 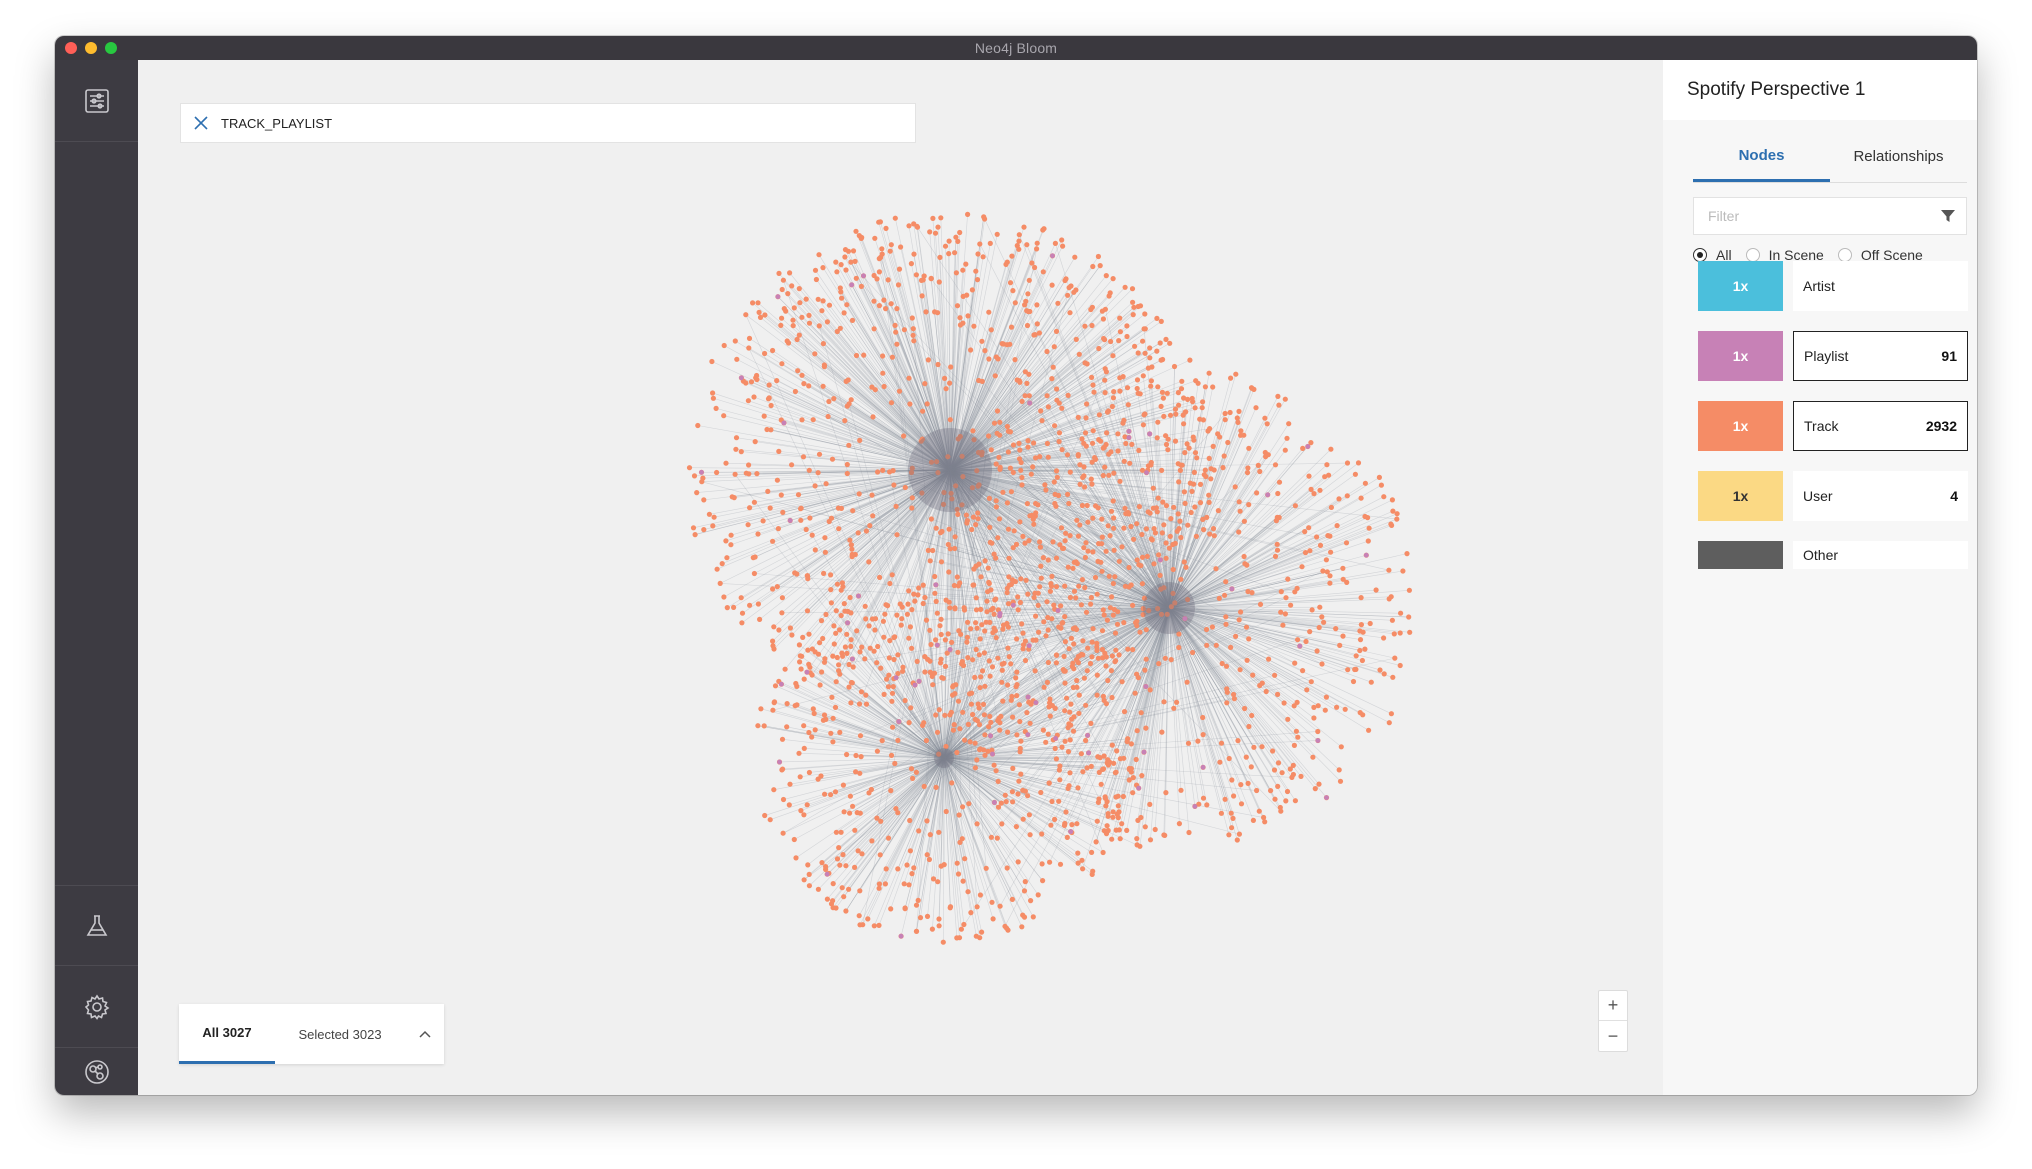 What do you see at coordinates (96, 1071) in the screenshot?
I see `neo4j-logo-button` at bounding box center [96, 1071].